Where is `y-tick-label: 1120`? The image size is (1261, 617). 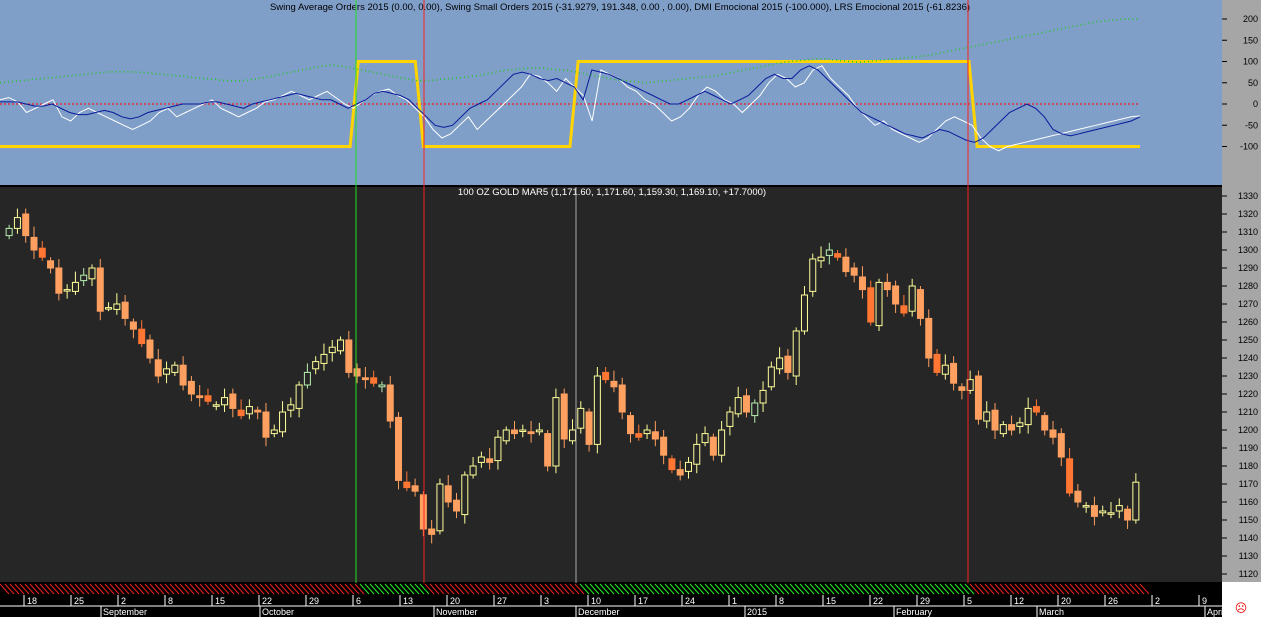 y-tick-label: 1120 is located at coordinates (1248, 574).